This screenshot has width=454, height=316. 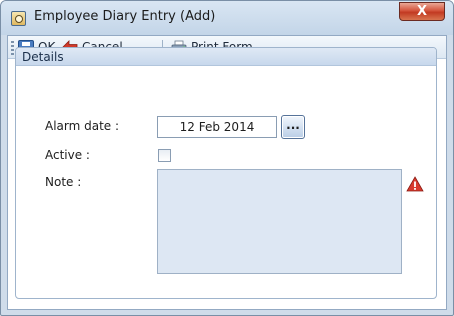 I want to click on note-label: Note :, so click(x=63, y=182).